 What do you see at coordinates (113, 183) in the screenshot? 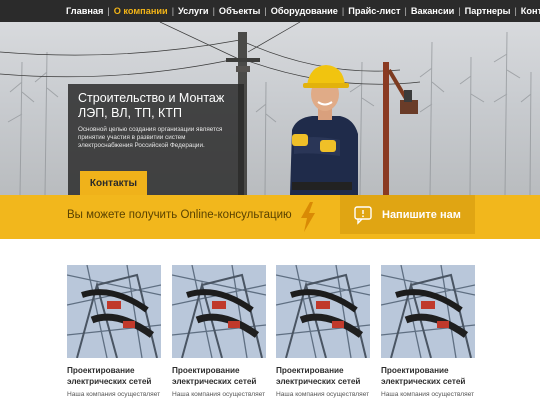
I see `contacts-button: Контакты` at bounding box center [113, 183].